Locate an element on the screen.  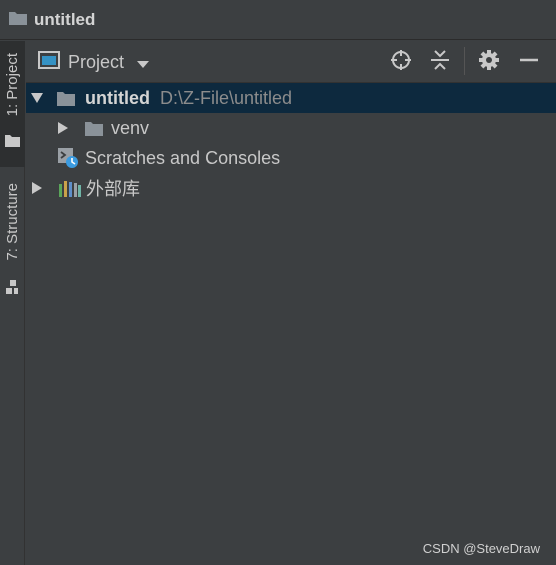
tree-row-external-libs: 外部库 is located at coordinates (291, 188).